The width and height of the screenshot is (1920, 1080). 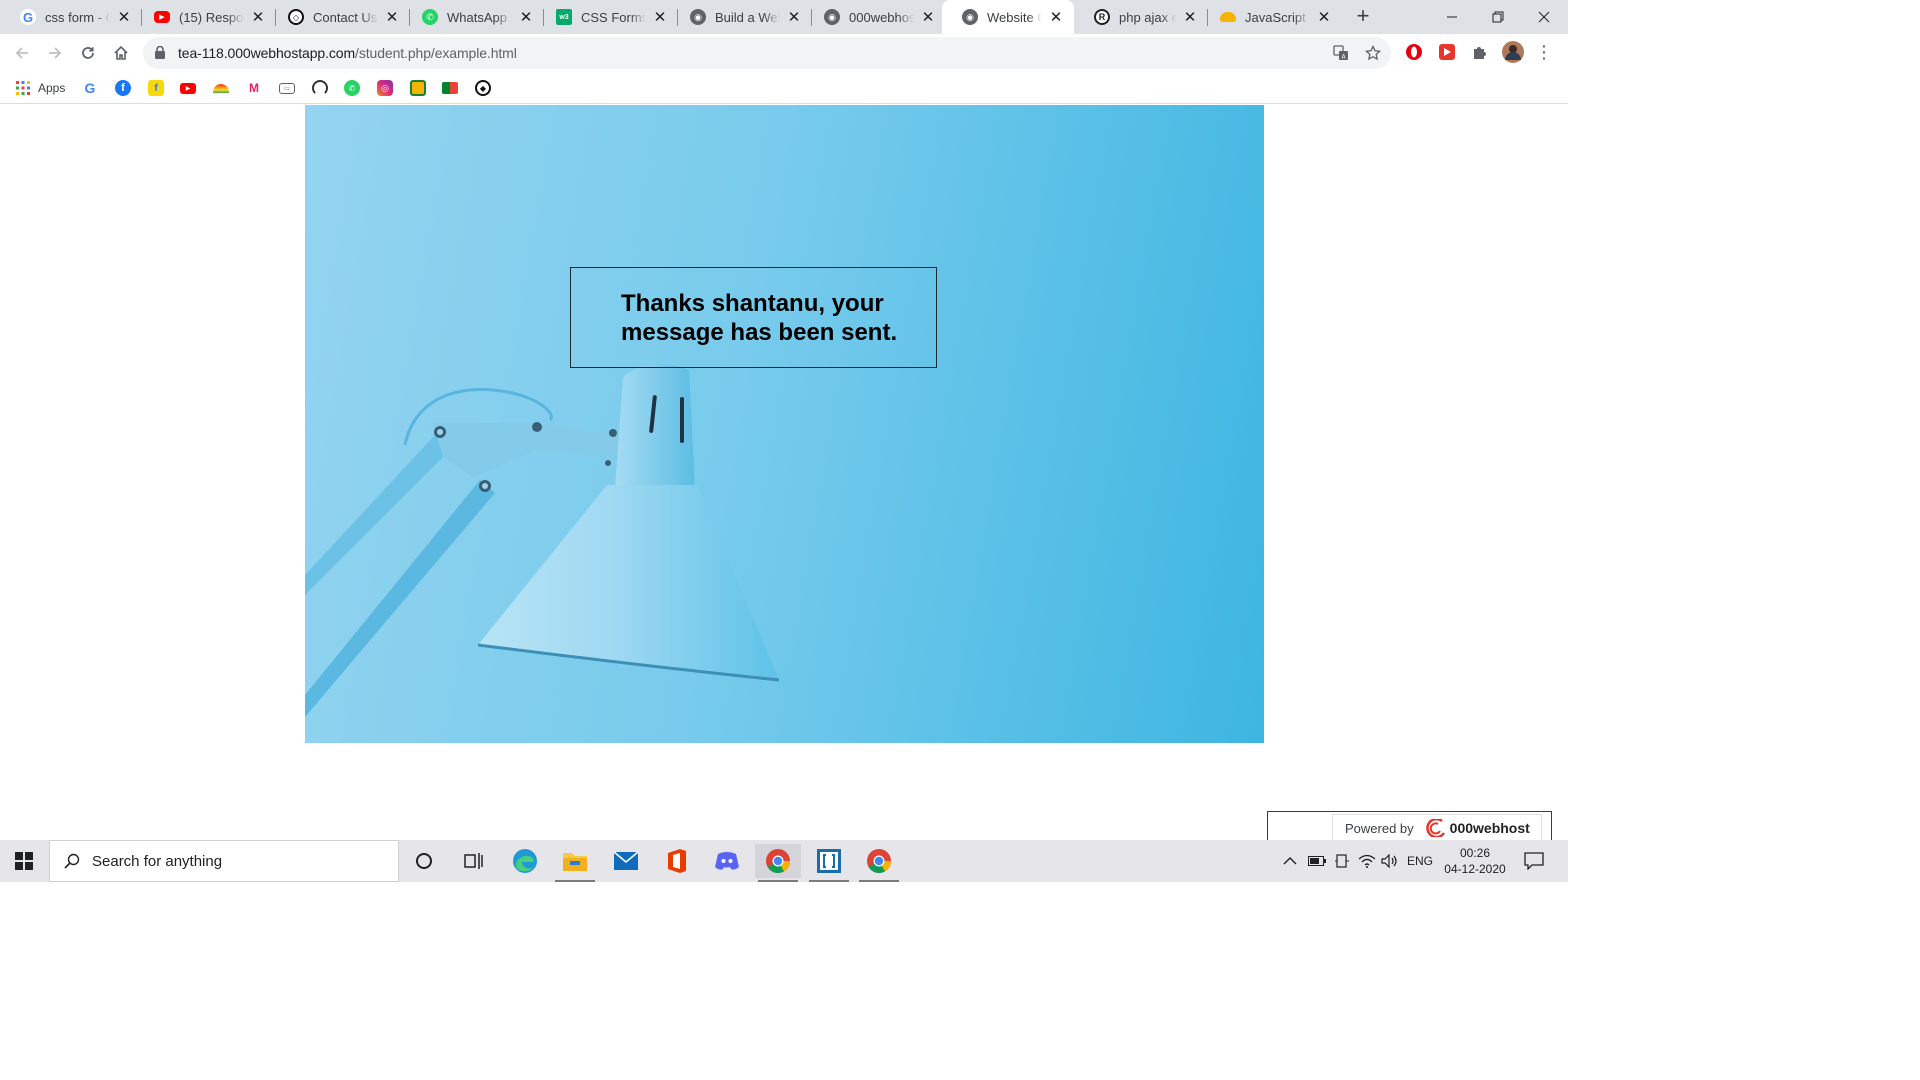 I want to click on search-icon, so click(x=72, y=861).